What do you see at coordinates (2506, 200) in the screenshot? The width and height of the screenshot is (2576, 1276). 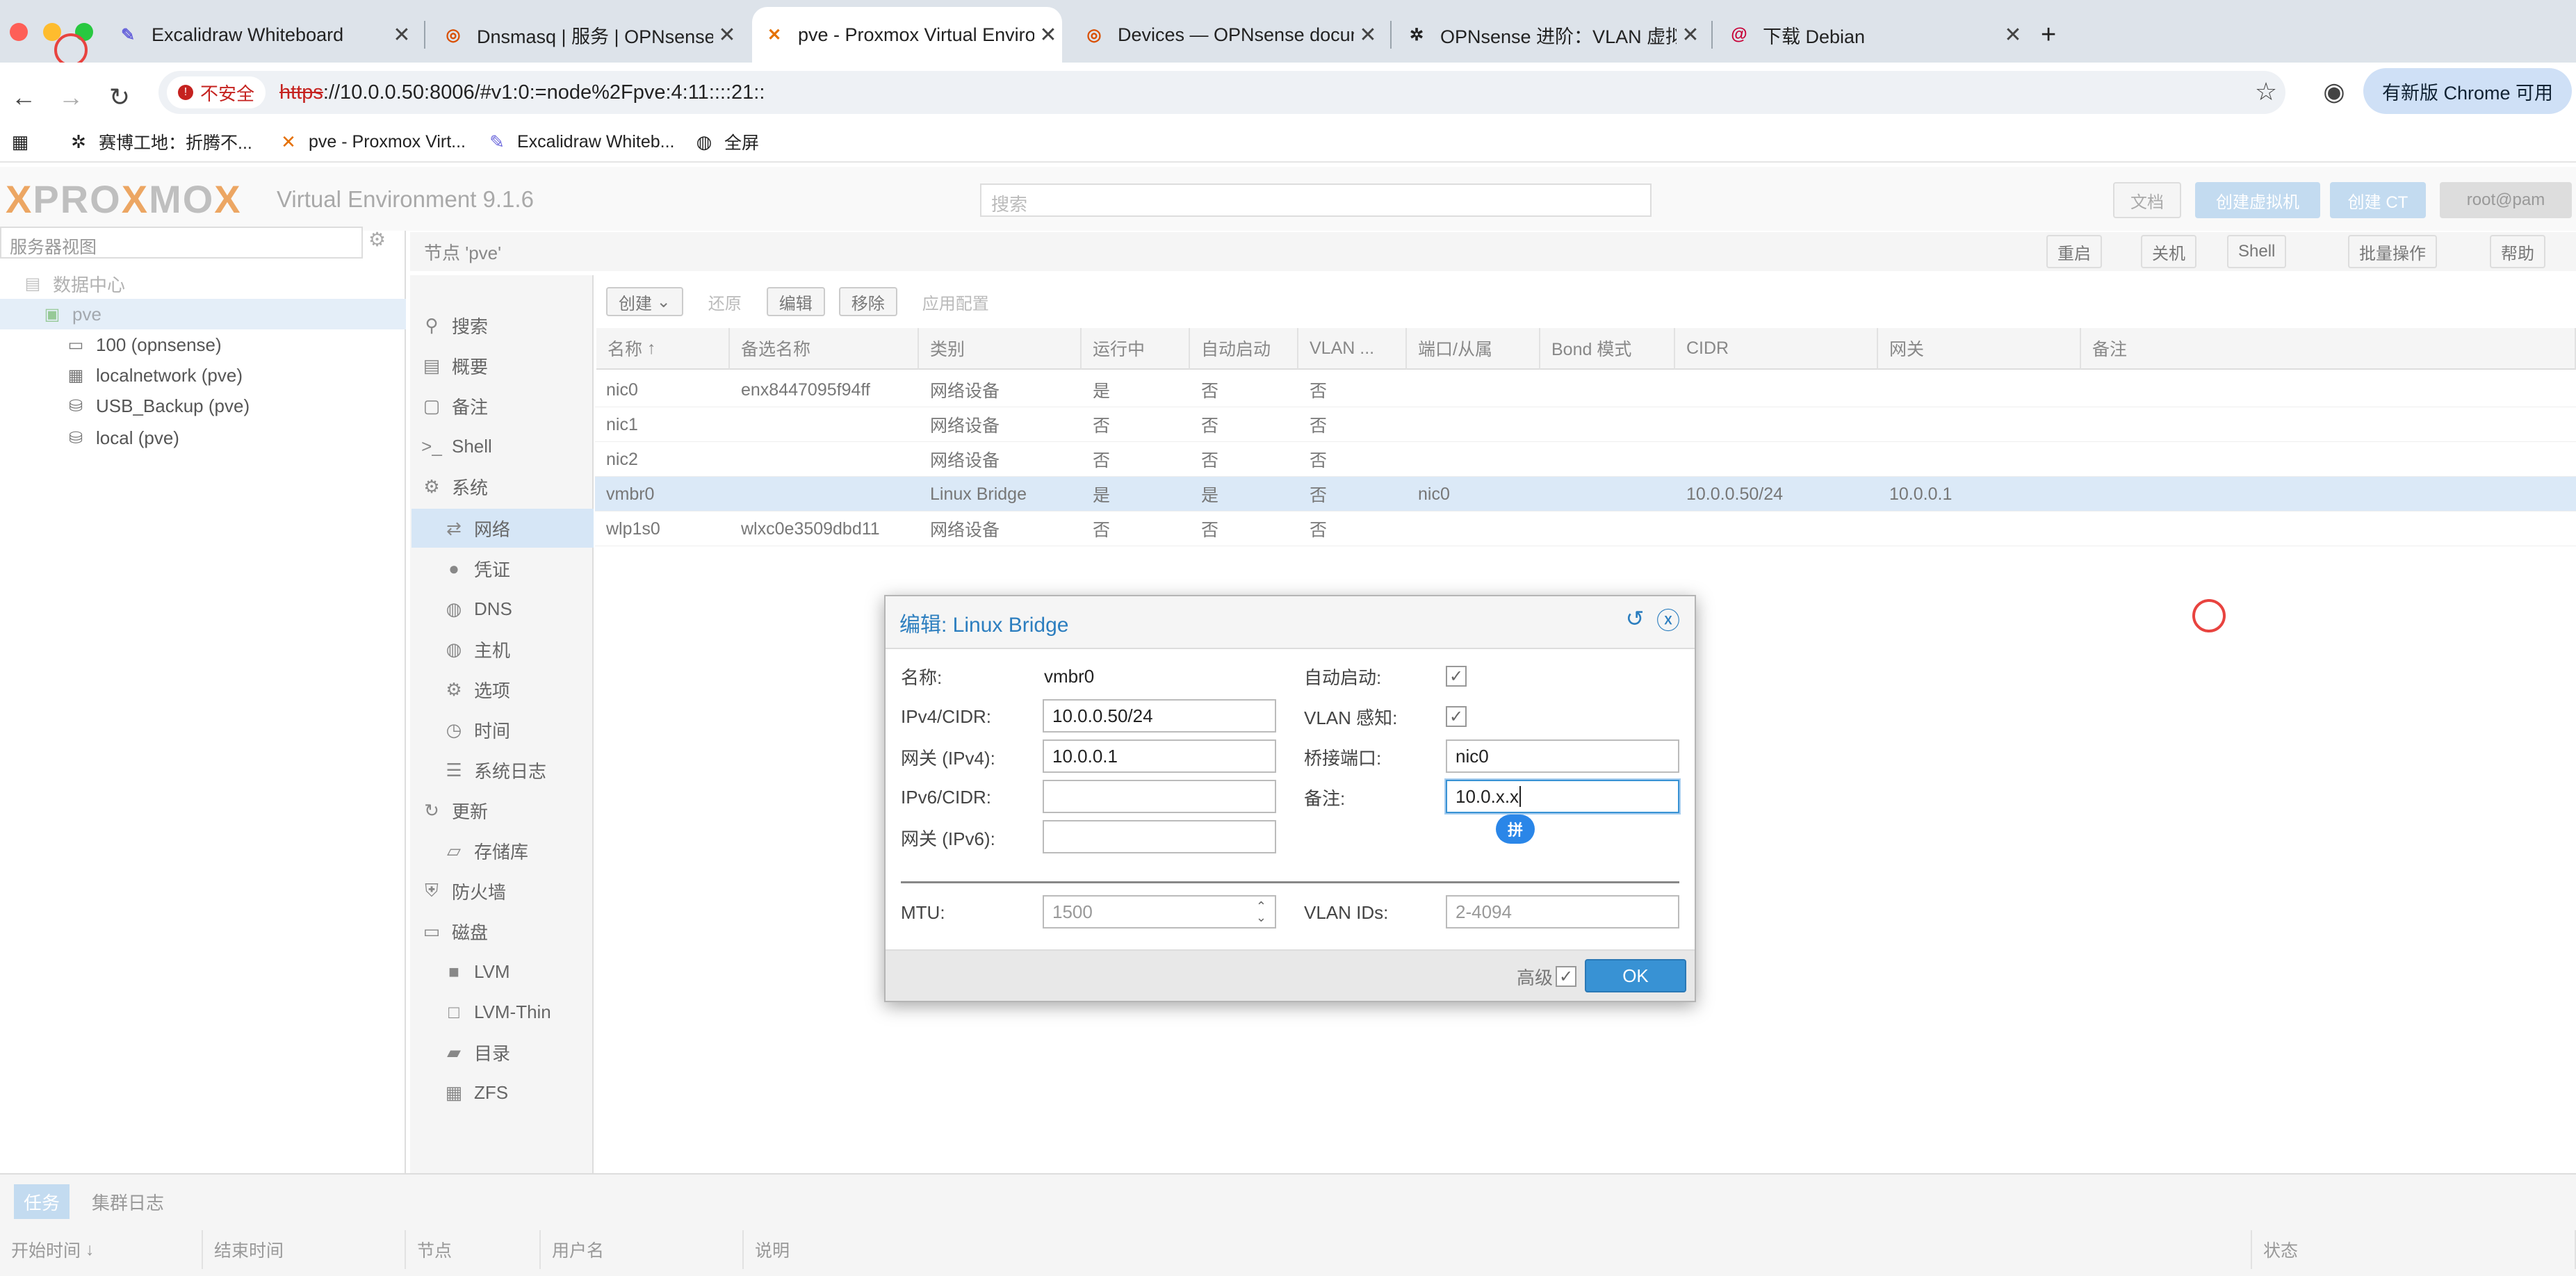 I see `user-menu-button: root@pam` at bounding box center [2506, 200].